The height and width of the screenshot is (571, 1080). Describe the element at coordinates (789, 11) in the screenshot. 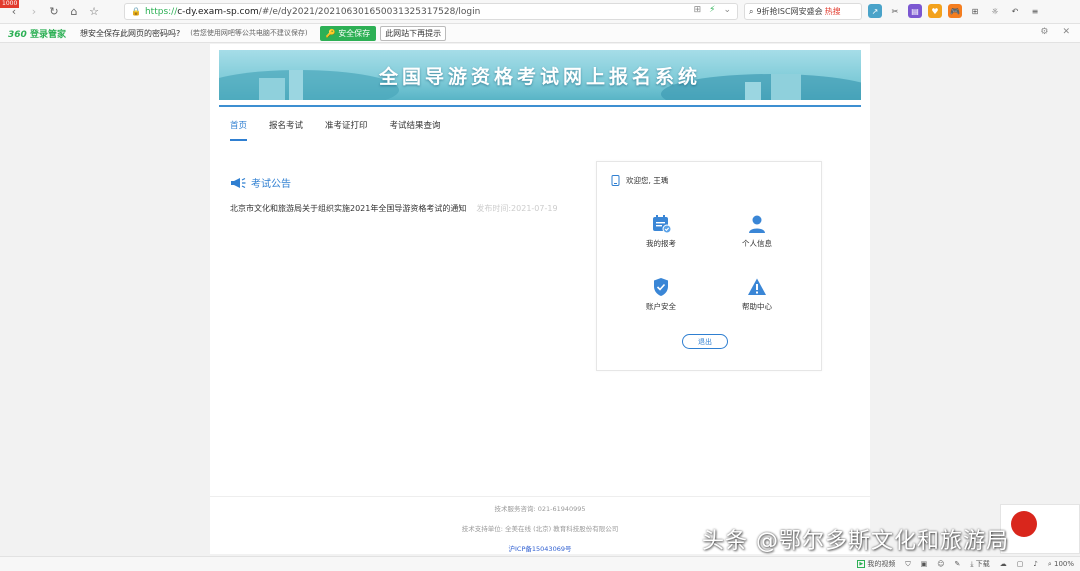

I see `search-text: 9折抢ISC网安盛会` at that location.